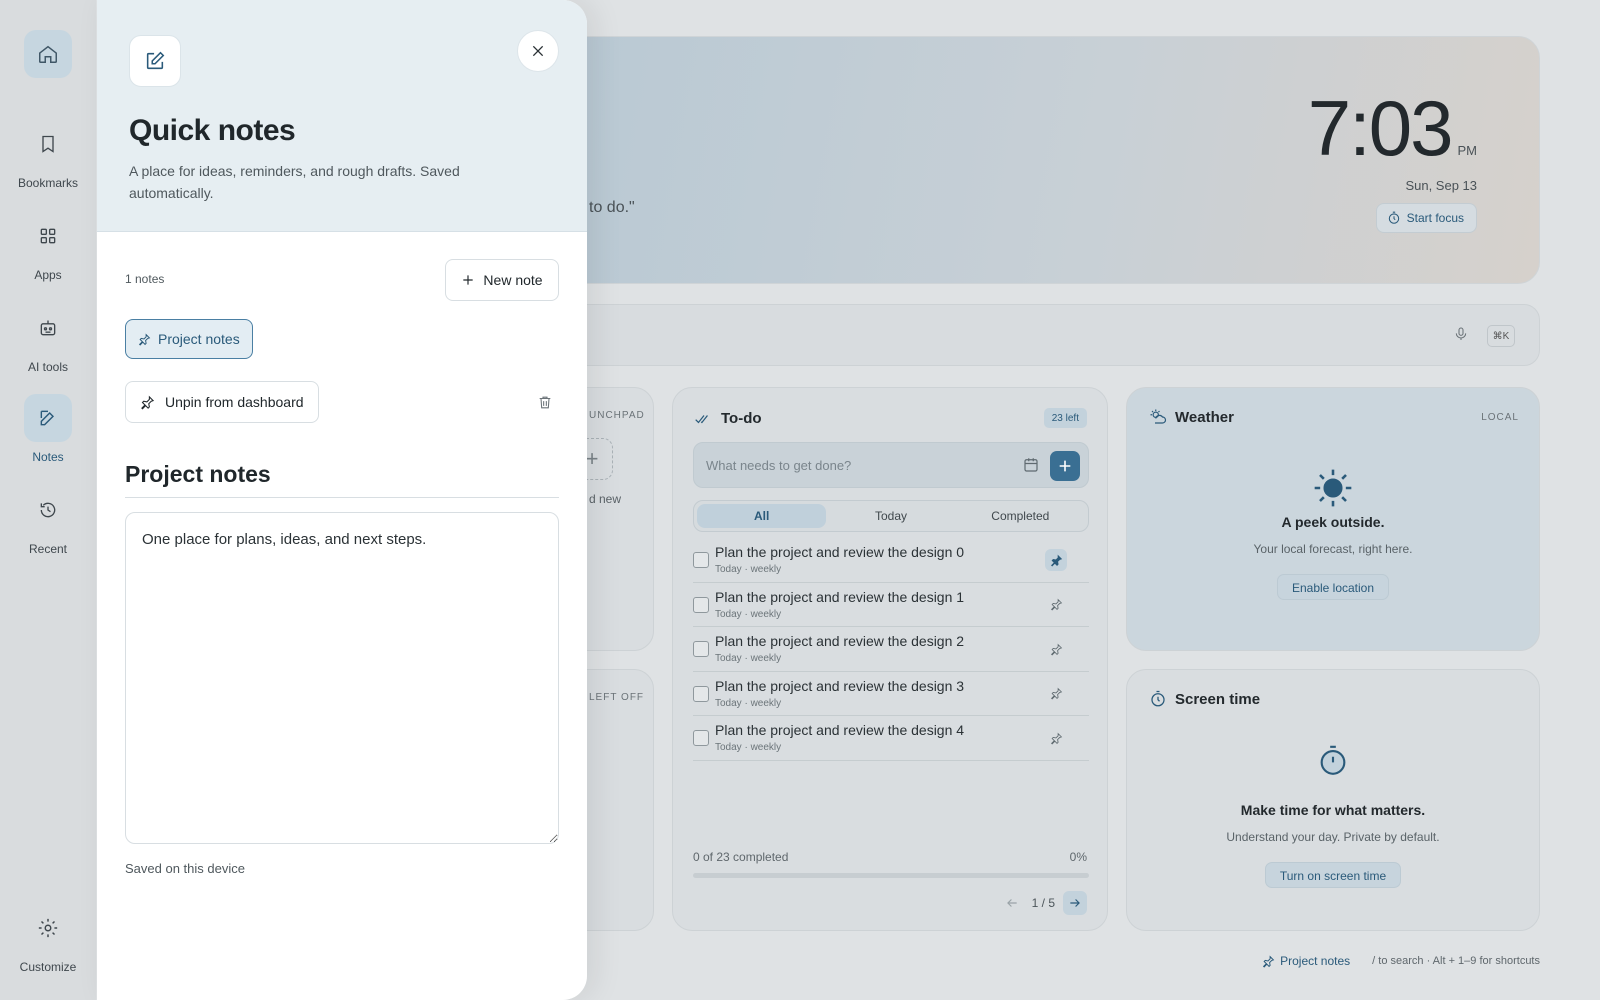 This screenshot has height=1000, width=1600. I want to click on add-todo-button, so click(1065, 466).